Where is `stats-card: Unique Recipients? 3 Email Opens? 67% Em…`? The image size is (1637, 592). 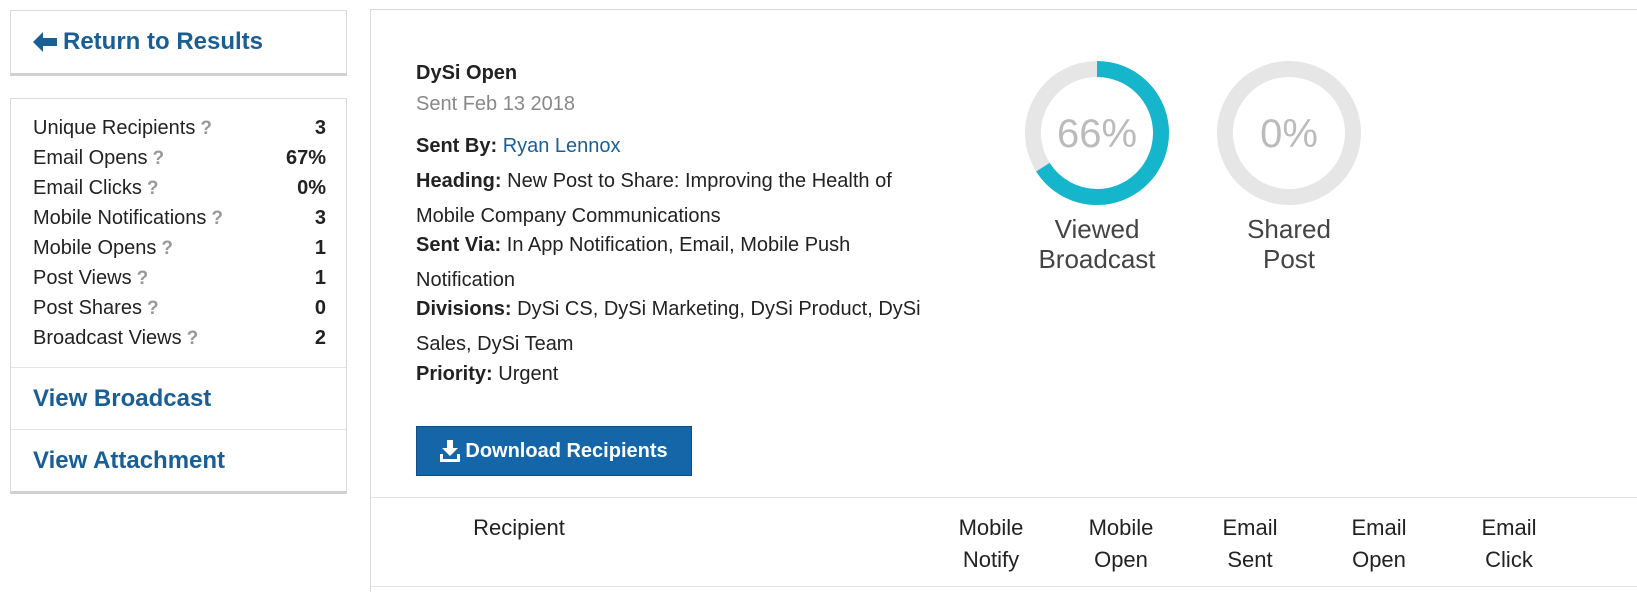
stats-card: Unique Recipients? 3 Email Opens? 67% Em… is located at coordinates (178, 296).